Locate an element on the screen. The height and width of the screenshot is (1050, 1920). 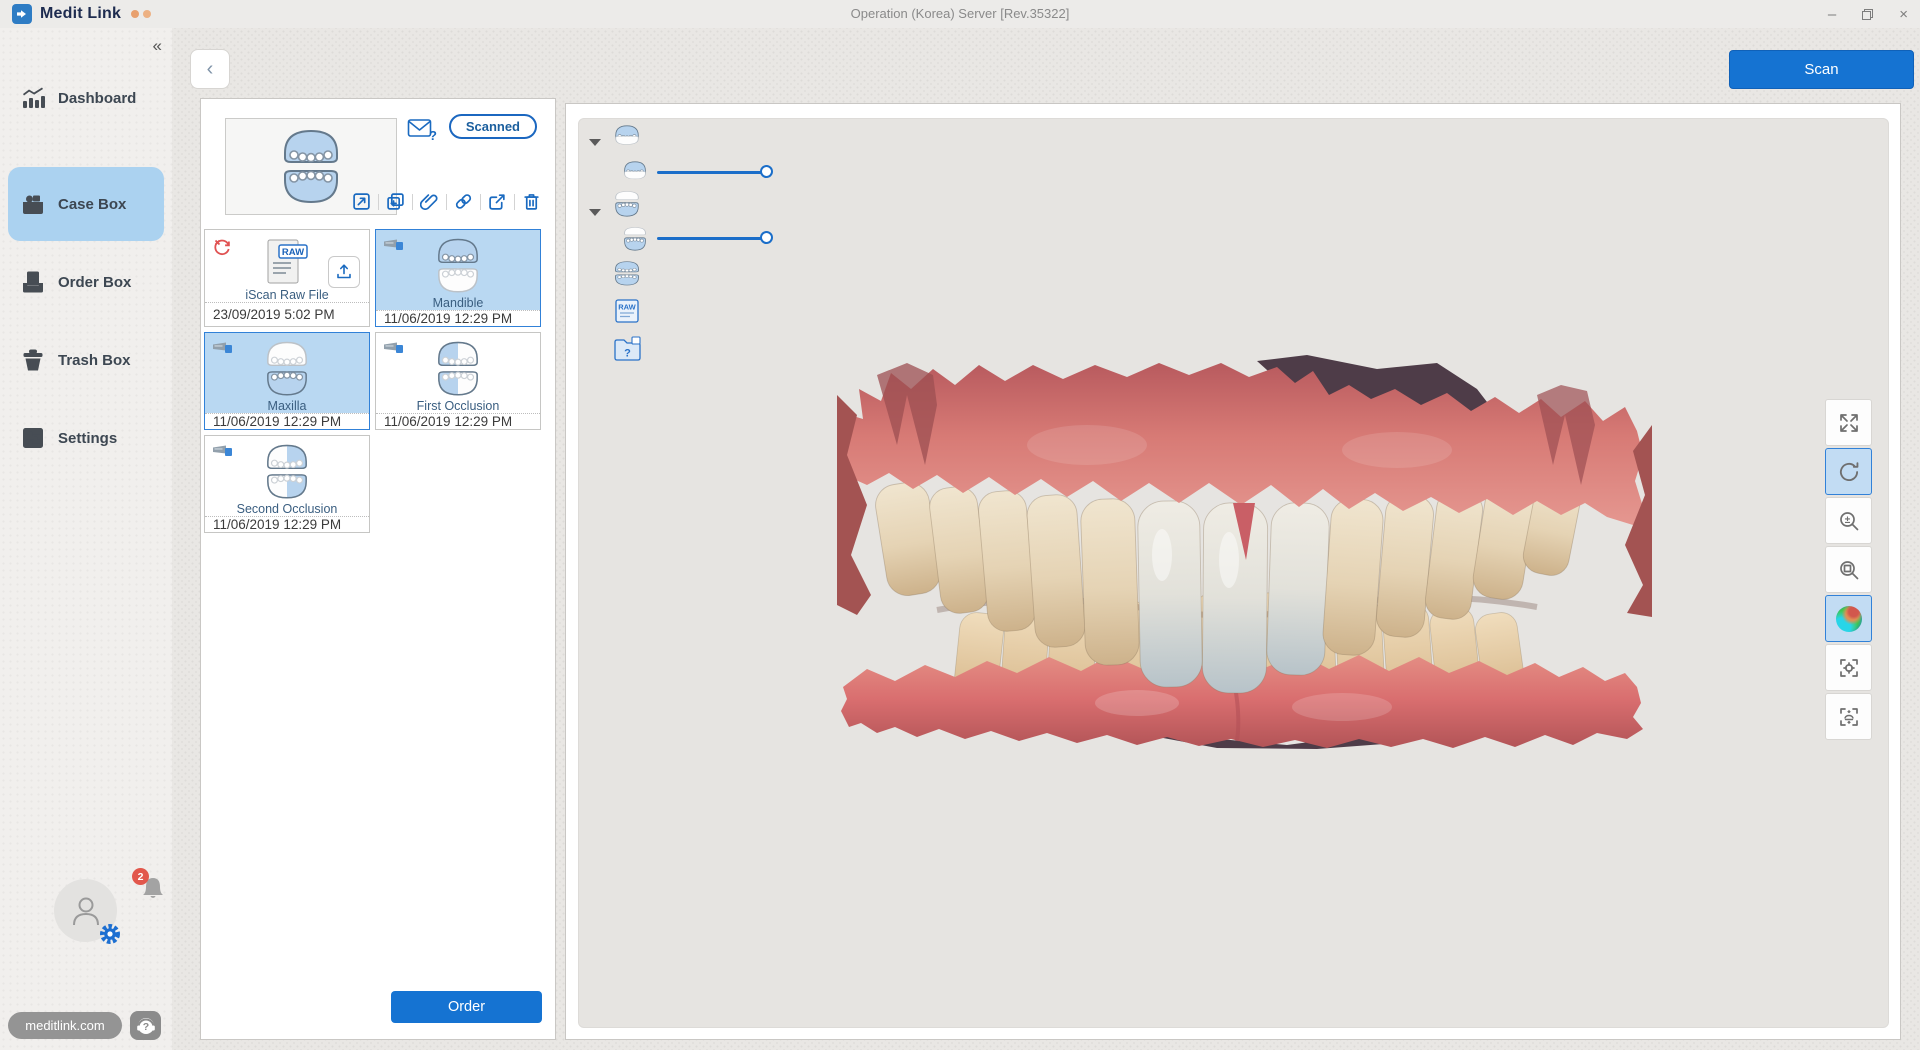
focus-center-button is located at coordinates (1848, 667).